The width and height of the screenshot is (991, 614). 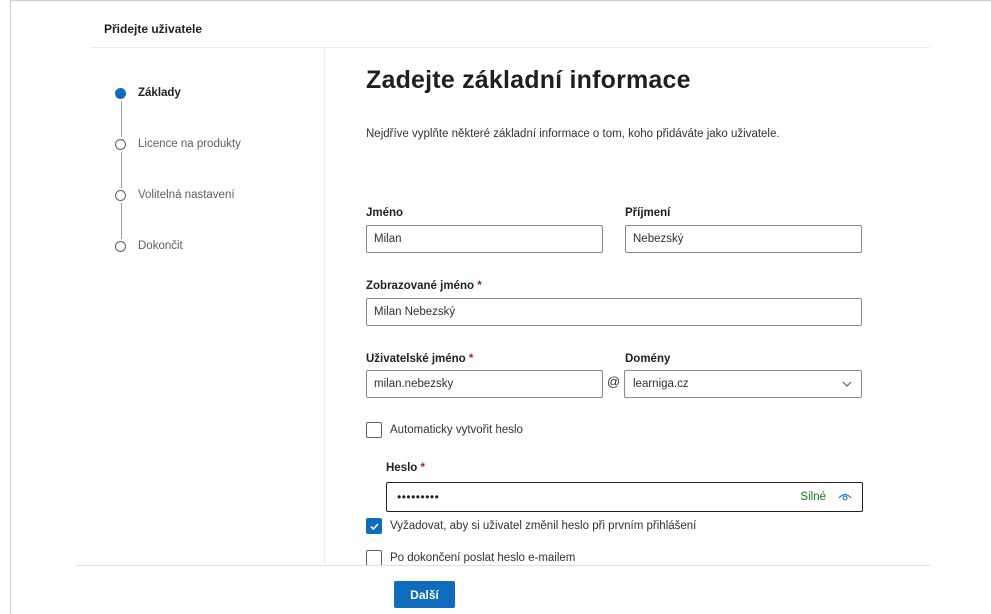 What do you see at coordinates (847, 384) in the screenshot?
I see `chevron-down-icon` at bounding box center [847, 384].